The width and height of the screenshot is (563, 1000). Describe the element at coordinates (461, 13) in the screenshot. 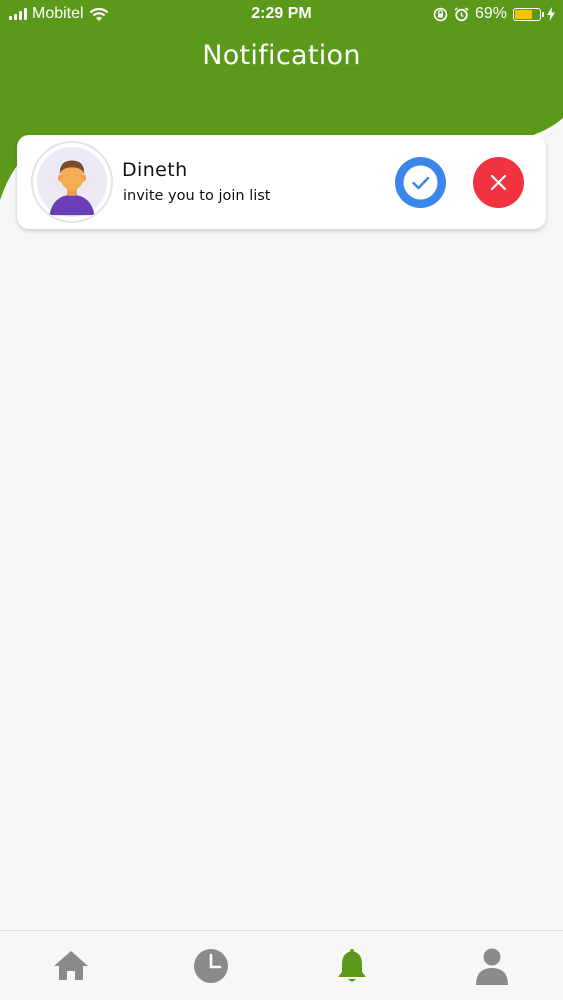

I see `alarm-icon` at that location.